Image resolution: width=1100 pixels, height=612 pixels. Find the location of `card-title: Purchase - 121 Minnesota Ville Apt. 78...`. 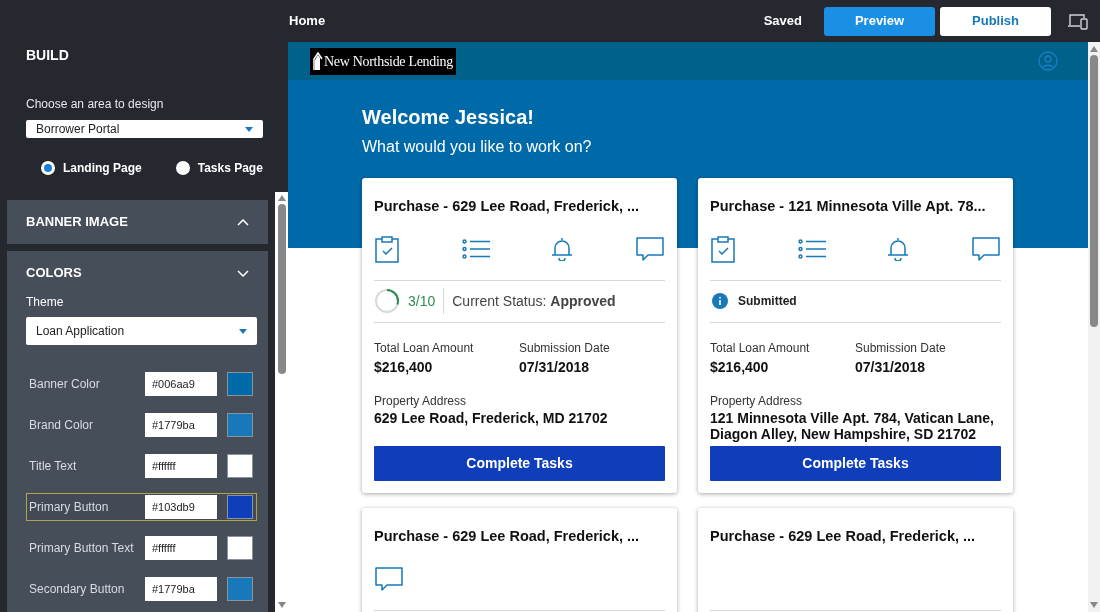

card-title: Purchase - 121 Minnesota Ville Apt. 78... is located at coordinates (848, 206).